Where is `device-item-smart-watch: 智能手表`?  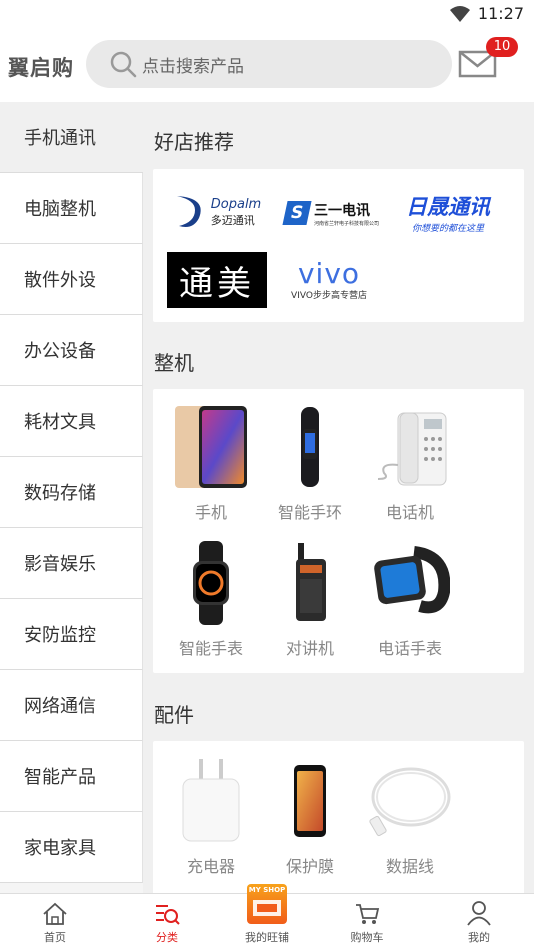
device-item-smart-watch: 智能手表 is located at coordinates (211, 598).